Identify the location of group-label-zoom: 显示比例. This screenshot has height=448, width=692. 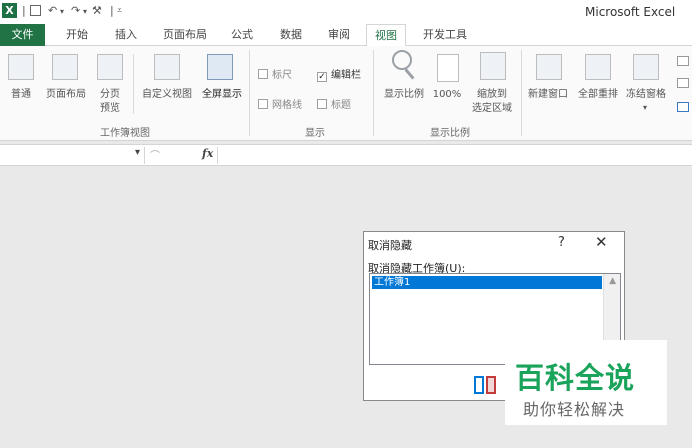
(450, 133).